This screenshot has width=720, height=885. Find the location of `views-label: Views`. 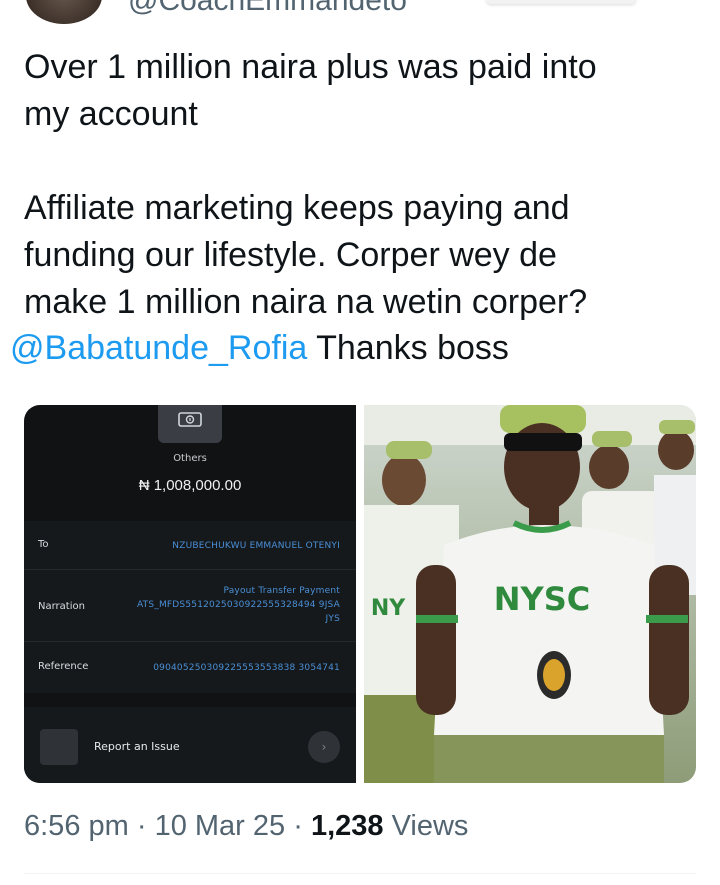

views-label: Views is located at coordinates (426, 826).